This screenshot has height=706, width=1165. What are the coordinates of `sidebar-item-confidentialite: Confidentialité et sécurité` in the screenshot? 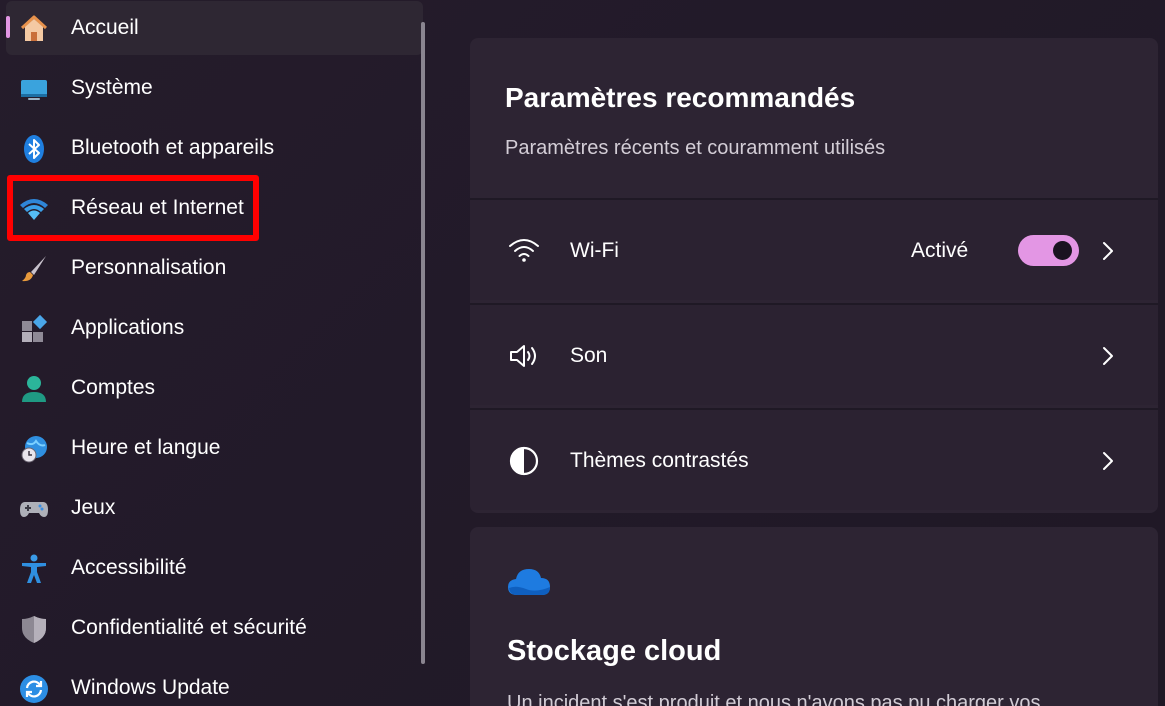 It's located at (214, 628).